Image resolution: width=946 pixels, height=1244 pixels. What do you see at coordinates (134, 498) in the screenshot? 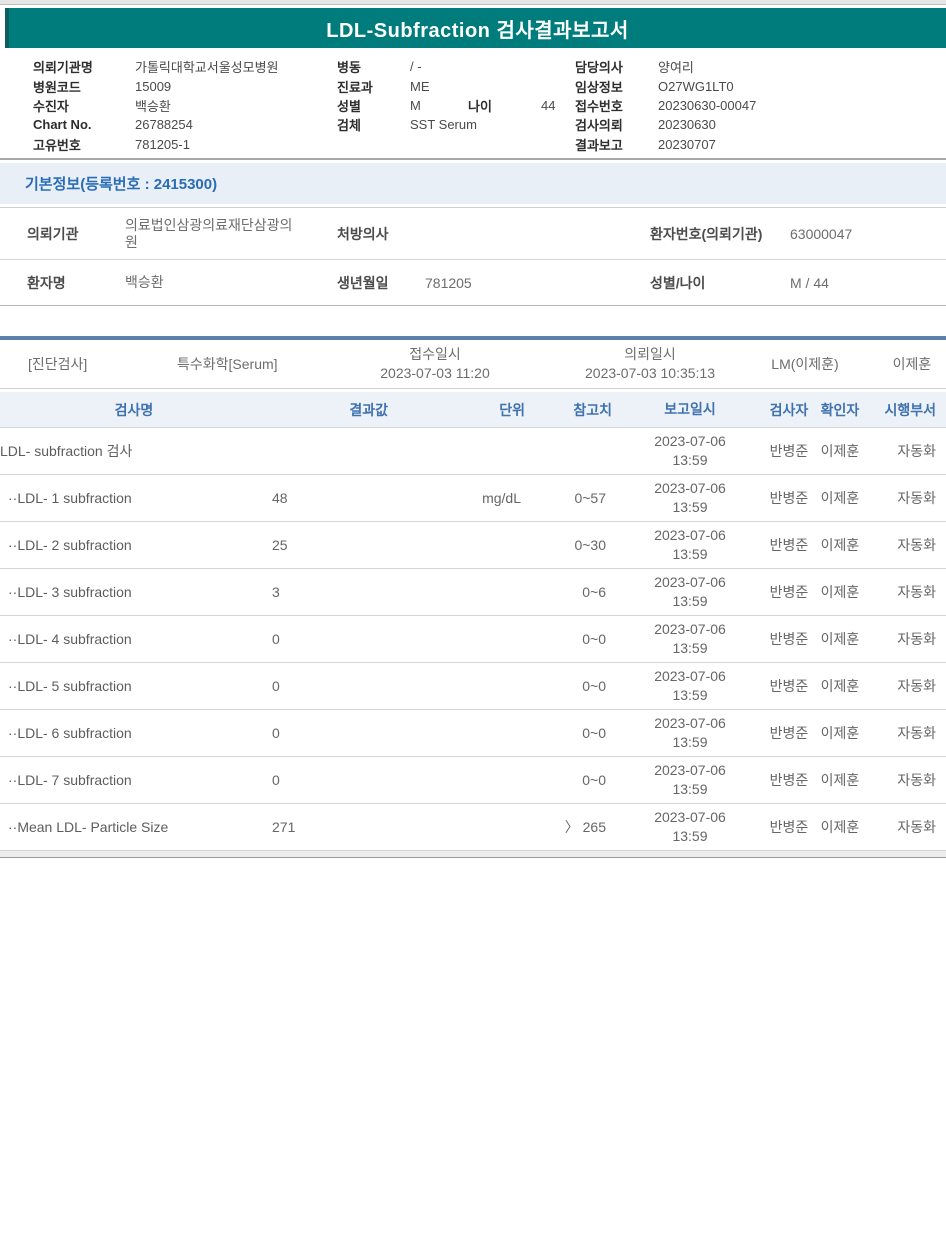
I see `cell-test-name: ··LDL- 1 subfraction` at bounding box center [134, 498].